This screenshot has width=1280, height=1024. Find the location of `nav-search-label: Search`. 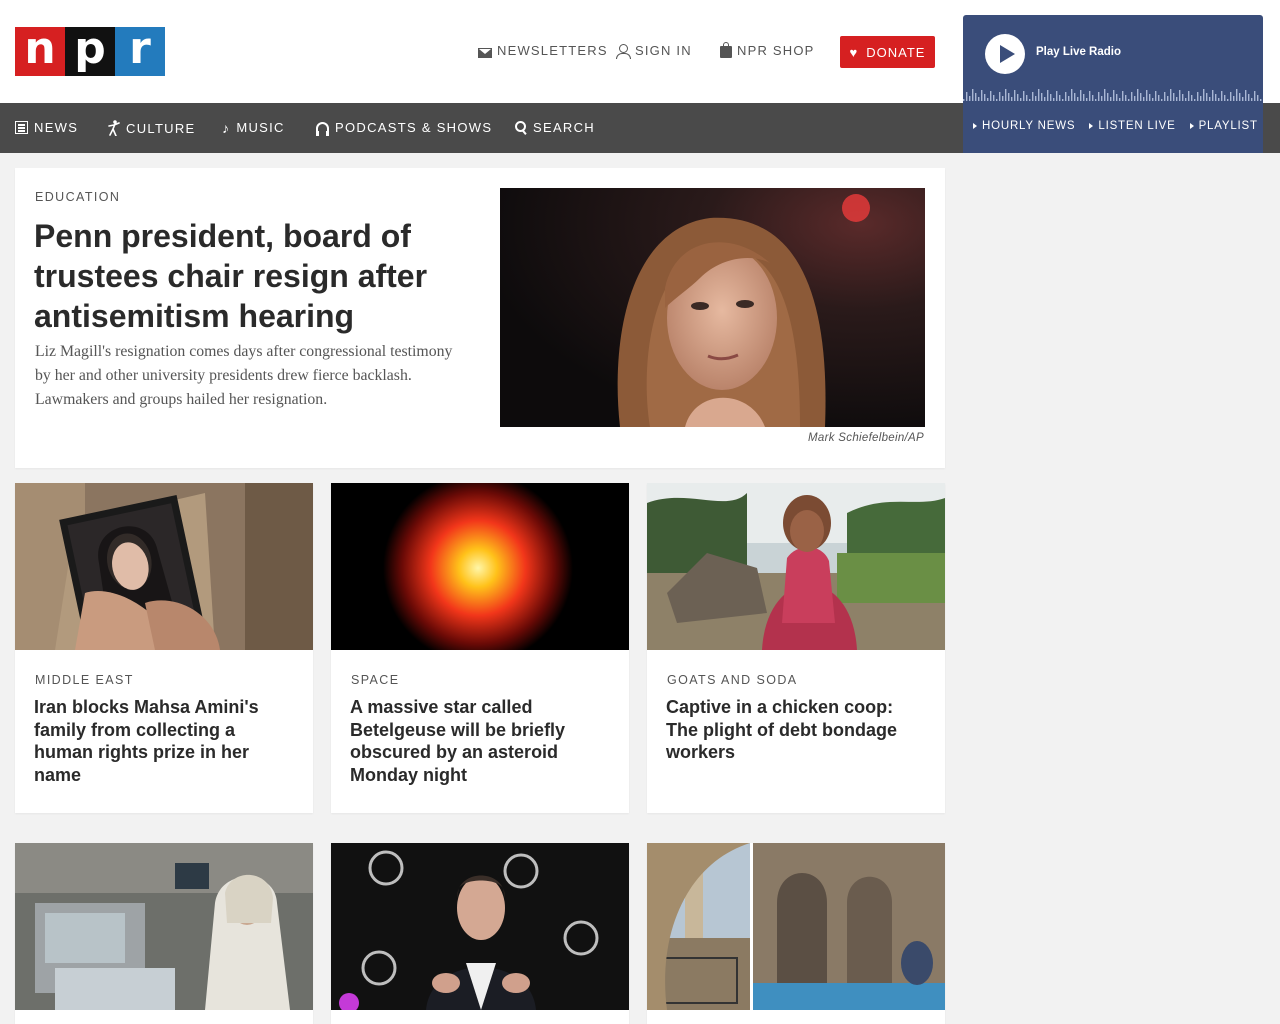

nav-search-label: Search is located at coordinates (564, 127).